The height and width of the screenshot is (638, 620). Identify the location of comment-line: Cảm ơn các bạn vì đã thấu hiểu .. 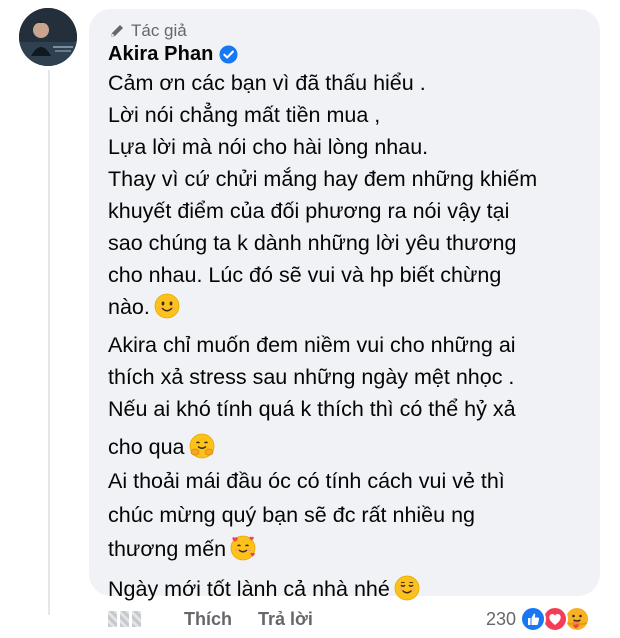
(267, 83).